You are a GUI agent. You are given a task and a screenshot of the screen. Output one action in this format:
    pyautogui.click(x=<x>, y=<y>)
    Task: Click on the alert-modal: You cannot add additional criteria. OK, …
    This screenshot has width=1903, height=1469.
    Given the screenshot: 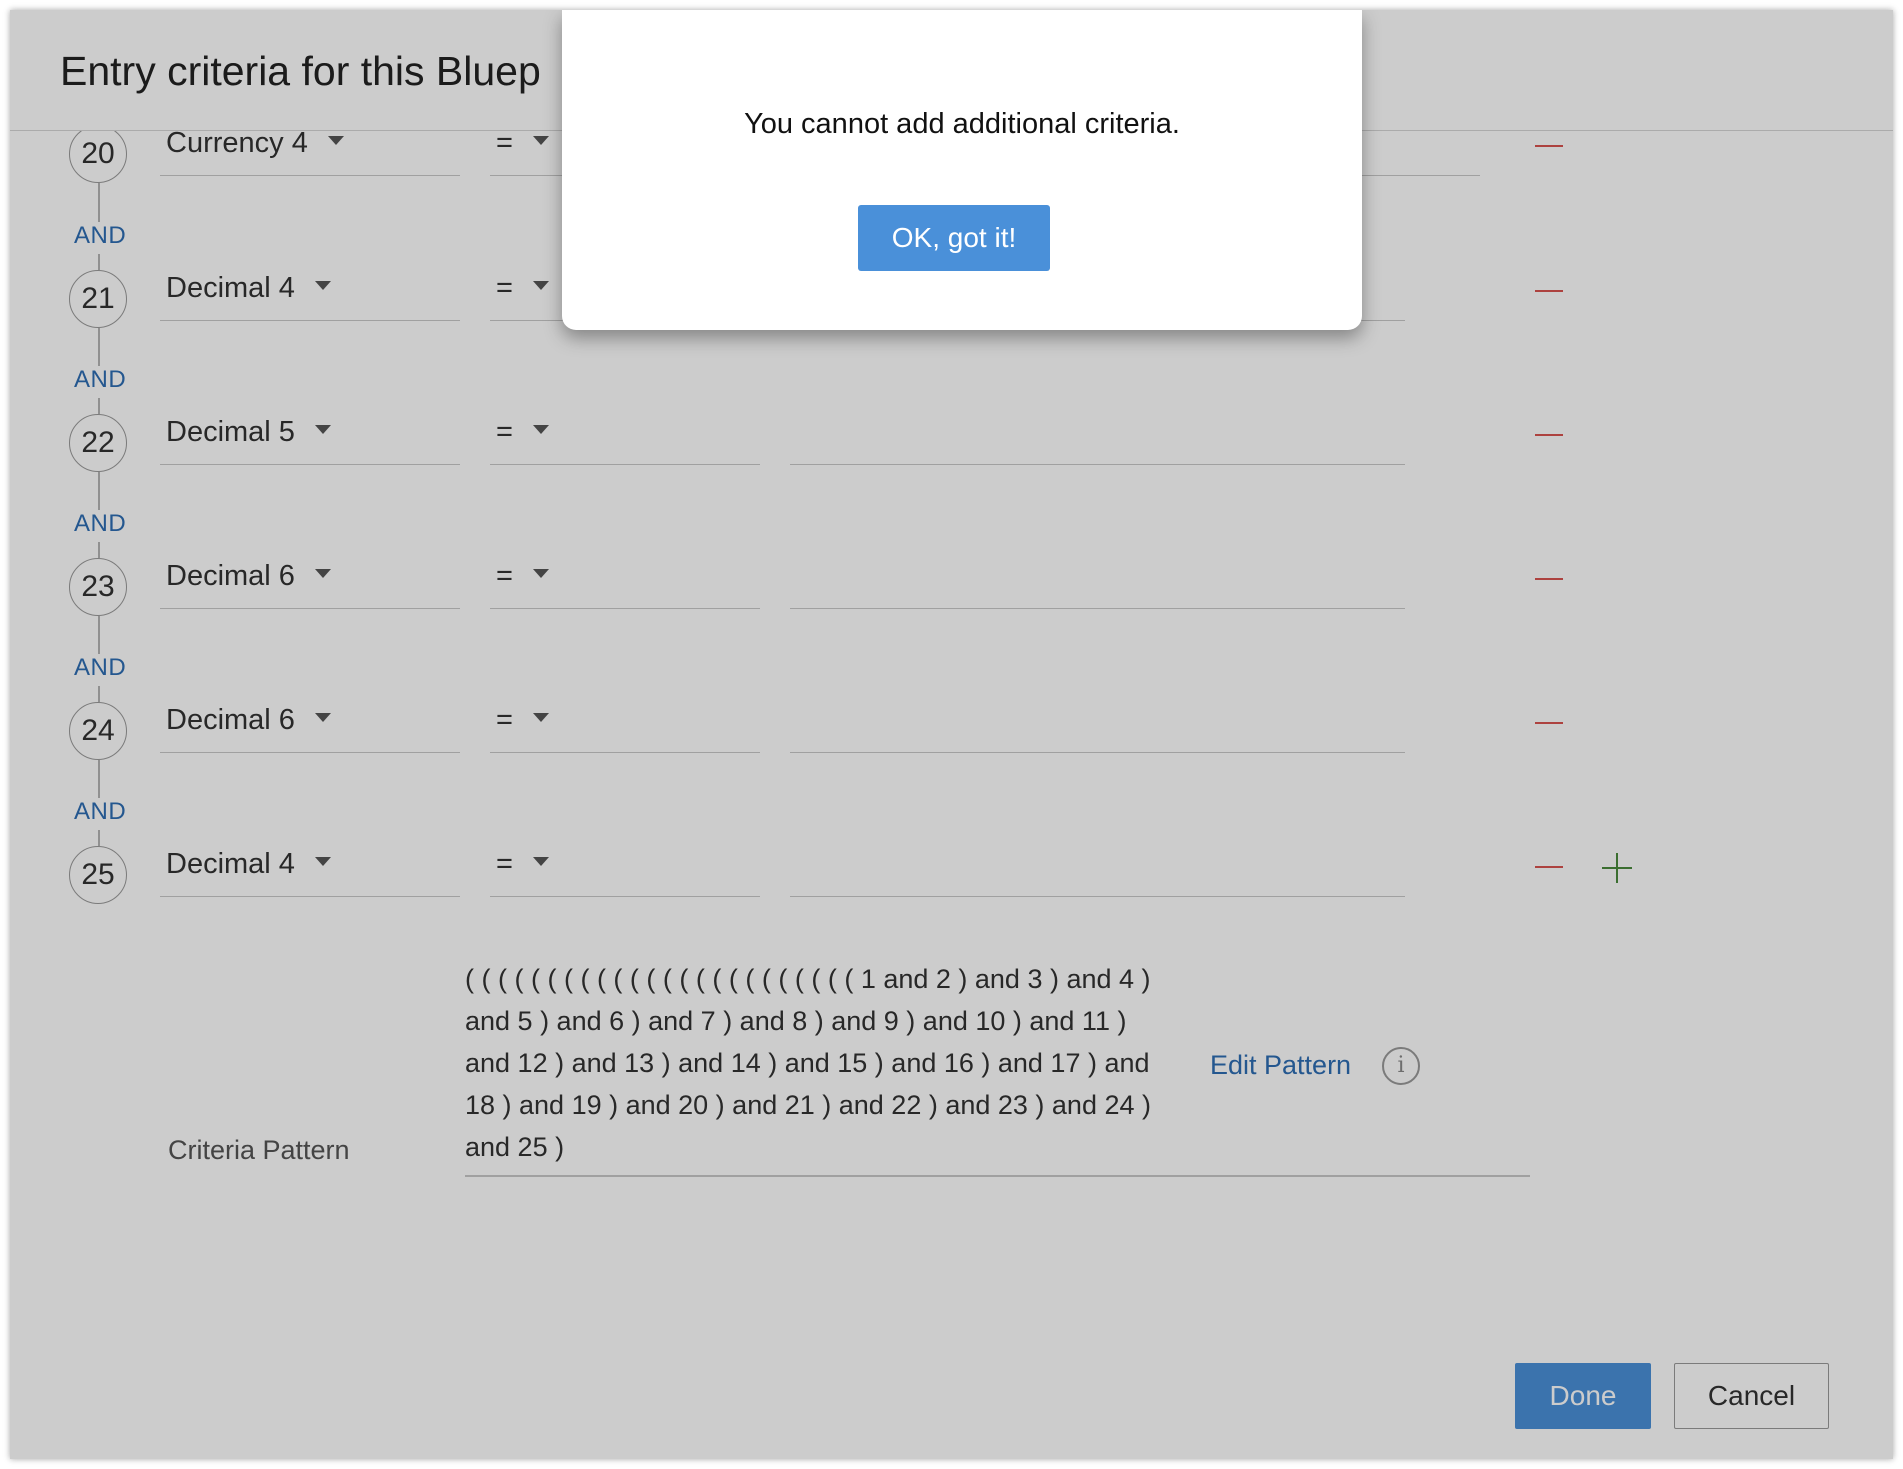 What is the action you would take?
    pyautogui.click(x=962, y=170)
    